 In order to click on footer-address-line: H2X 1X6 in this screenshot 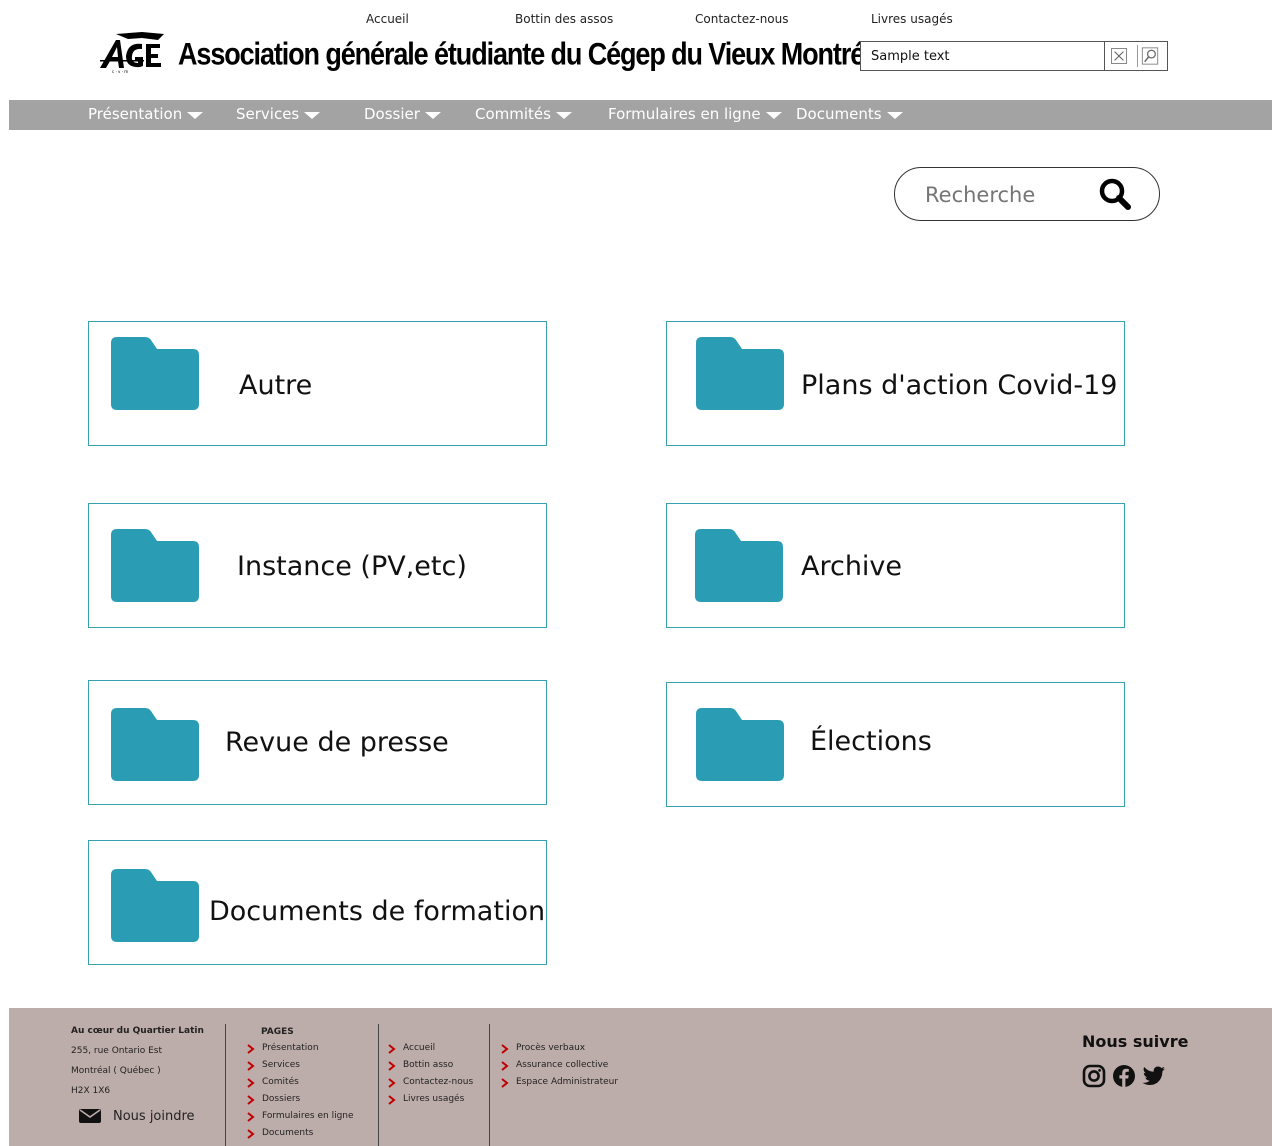, I will do `click(91, 1091)`.